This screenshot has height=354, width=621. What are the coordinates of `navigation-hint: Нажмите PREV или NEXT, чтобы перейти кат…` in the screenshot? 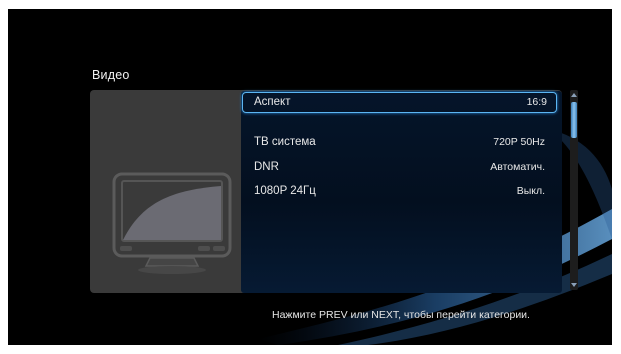 It's located at (401, 315).